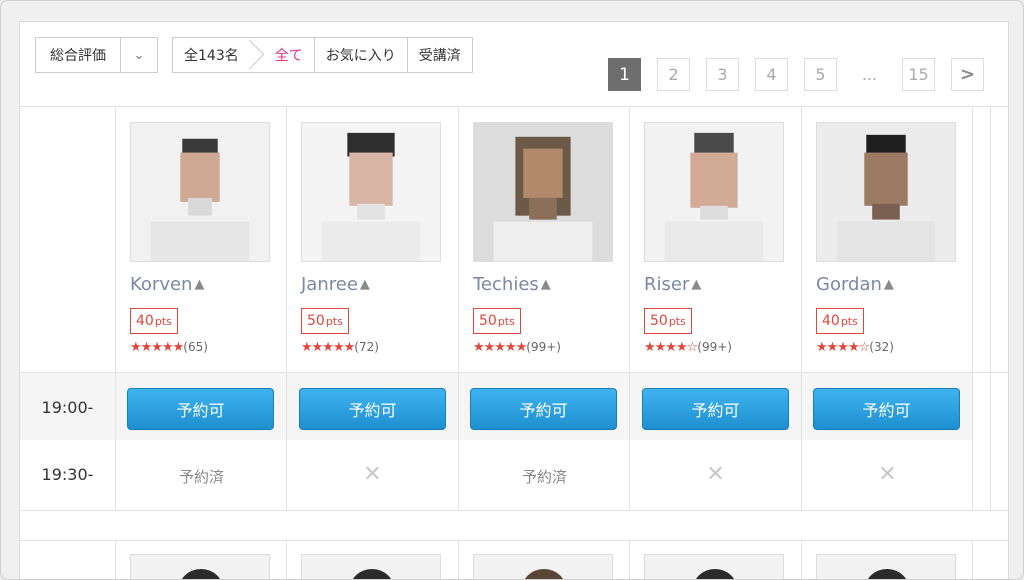 This screenshot has height=580, width=1024. I want to click on page-4: 4, so click(771, 74).